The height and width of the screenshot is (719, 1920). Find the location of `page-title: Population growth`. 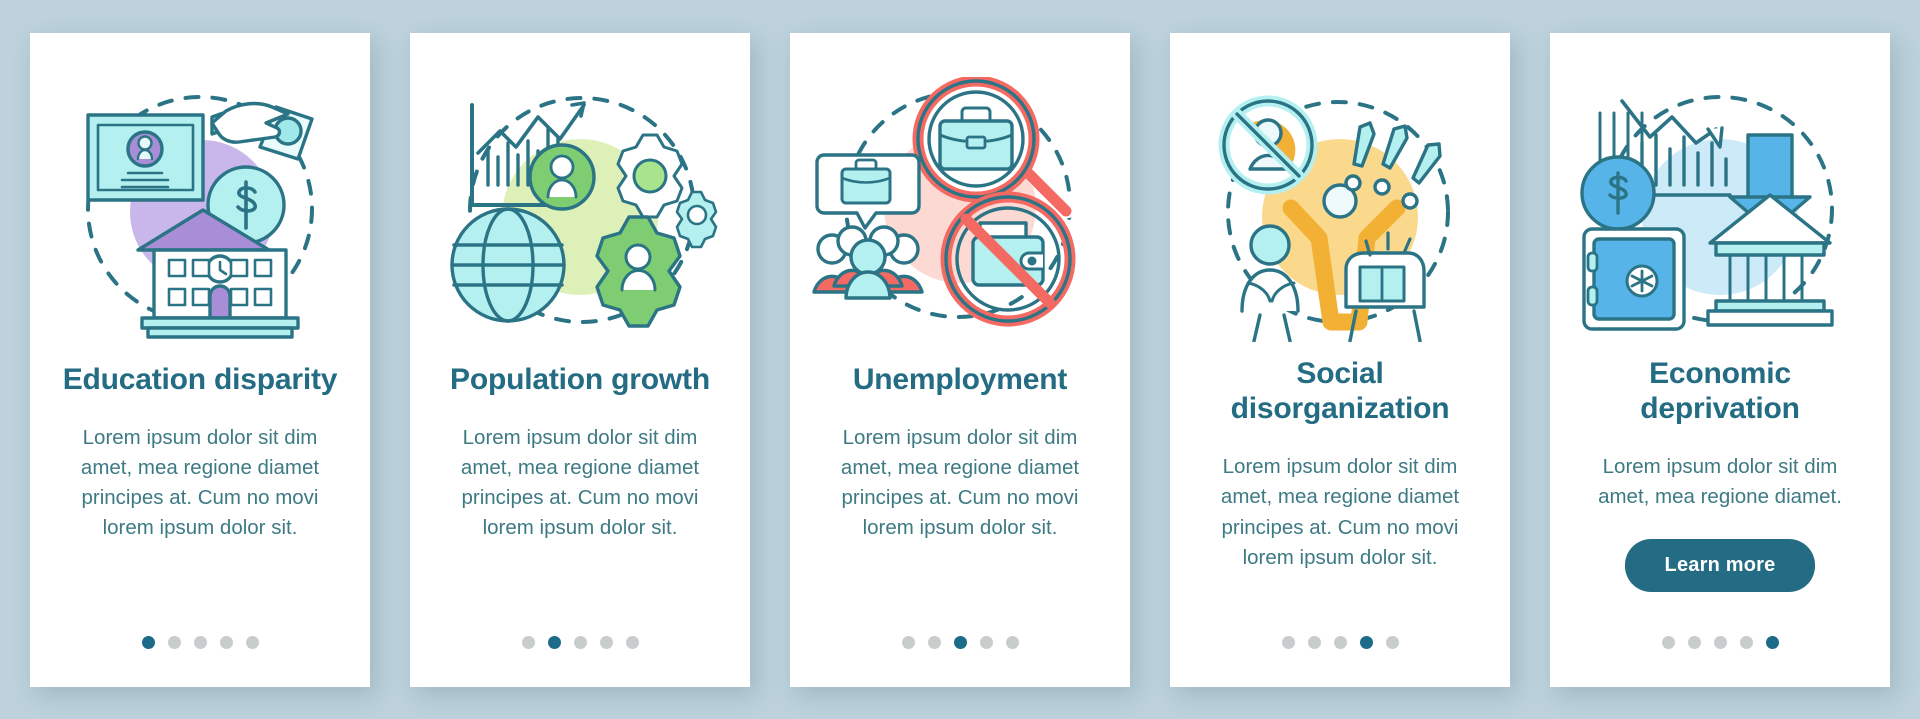

page-title: Population growth is located at coordinates (580, 379).